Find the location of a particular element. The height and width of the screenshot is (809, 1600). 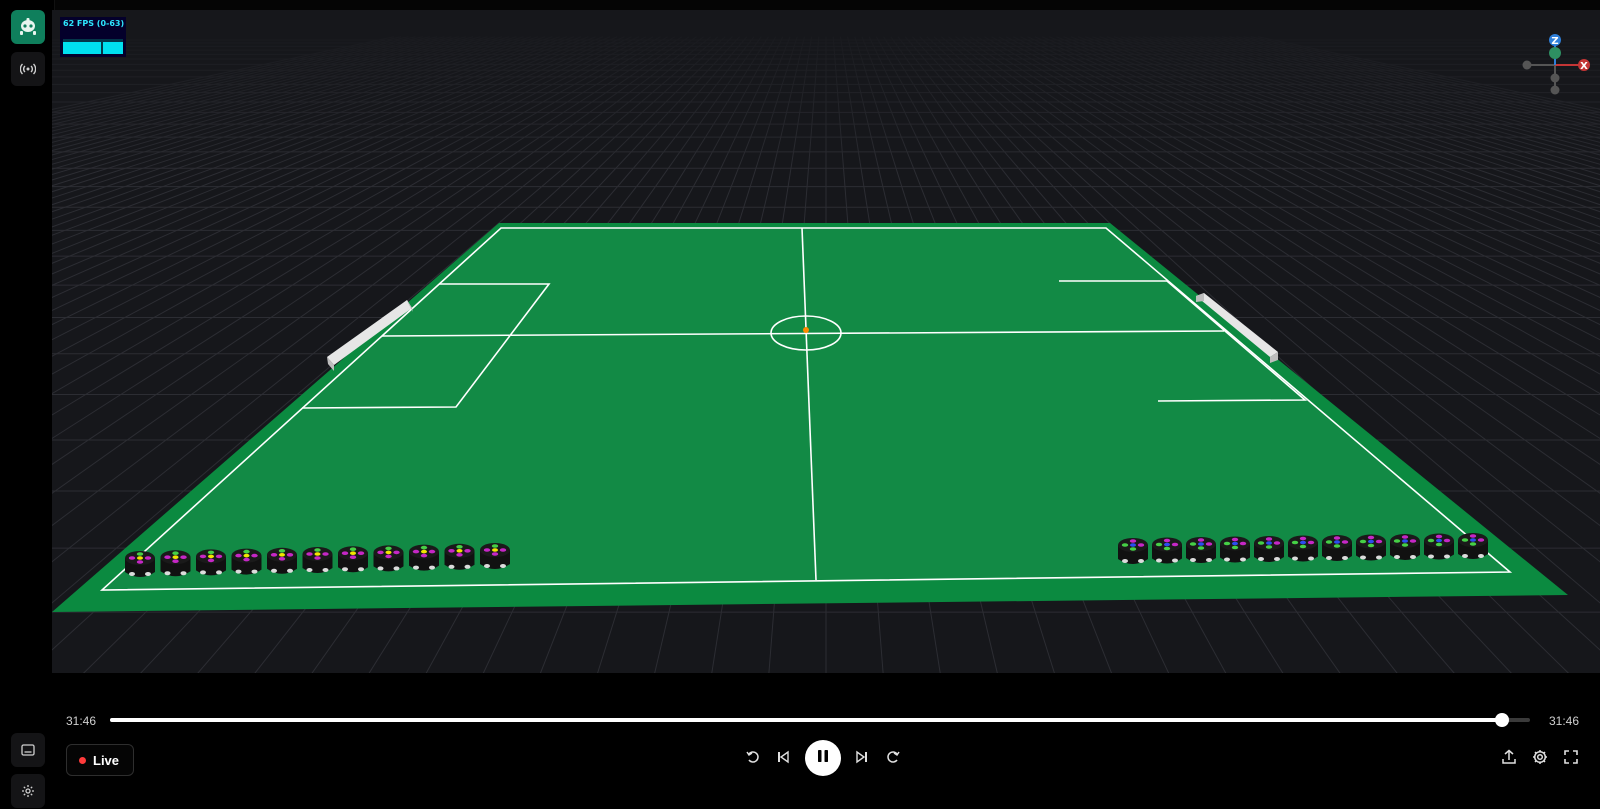

previous-button is located at coordinates (783, 759).